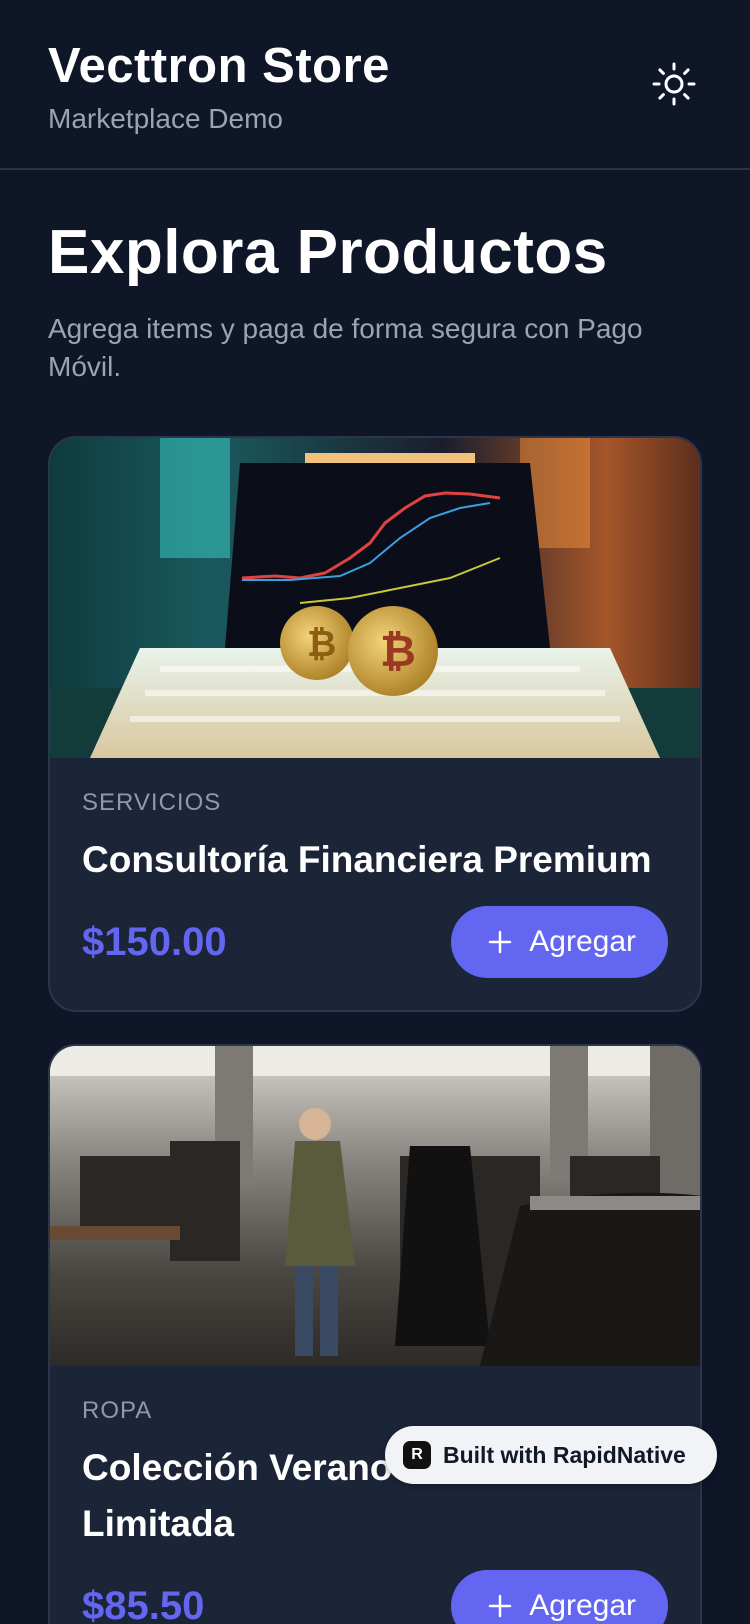  I want to click on product-price: $150.00, so click(154, 941).